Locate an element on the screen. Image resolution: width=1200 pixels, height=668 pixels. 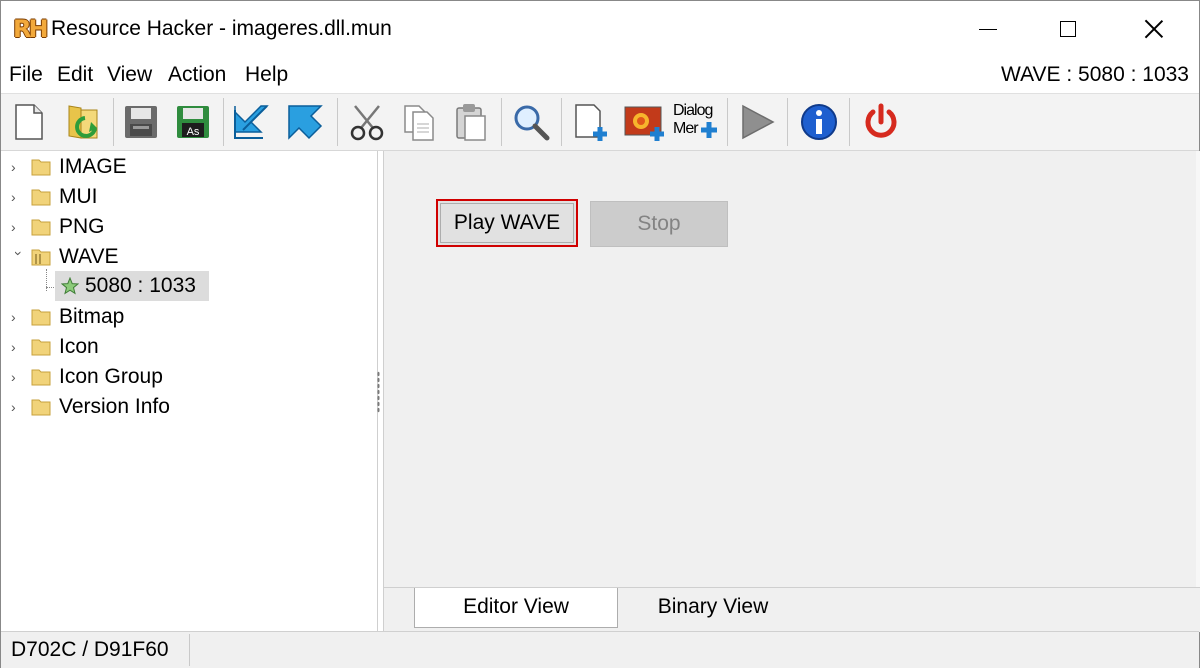
new-file-icon is located at coordinates (29, 122).